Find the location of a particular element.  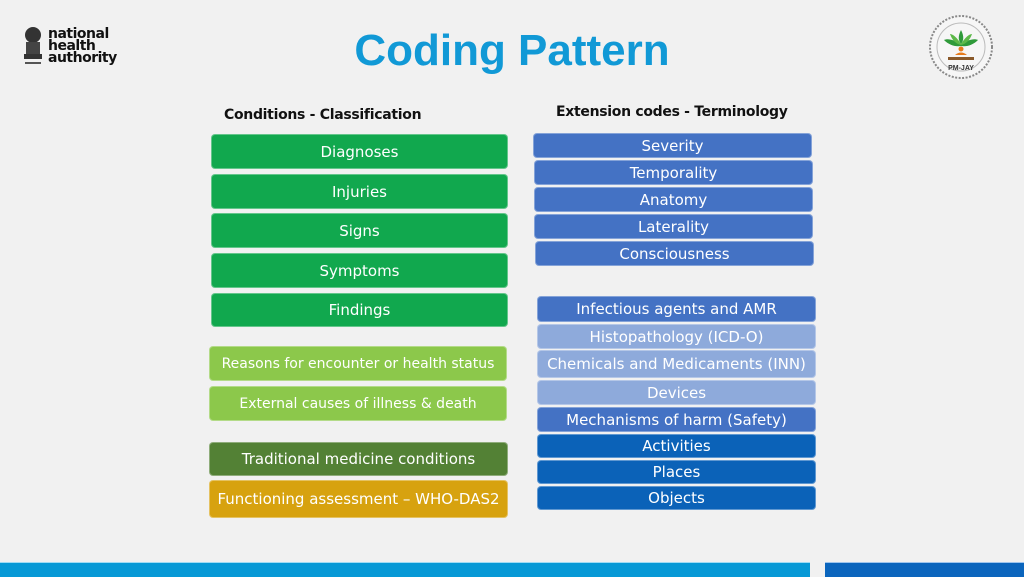

extension-devices: Devices is located at coordinates (676, 392).